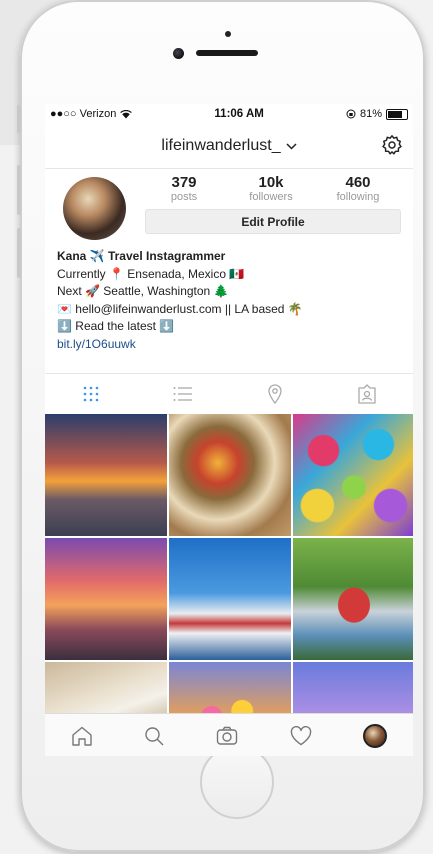  I want to click on battery-percent: 81%, so click(370, 114).